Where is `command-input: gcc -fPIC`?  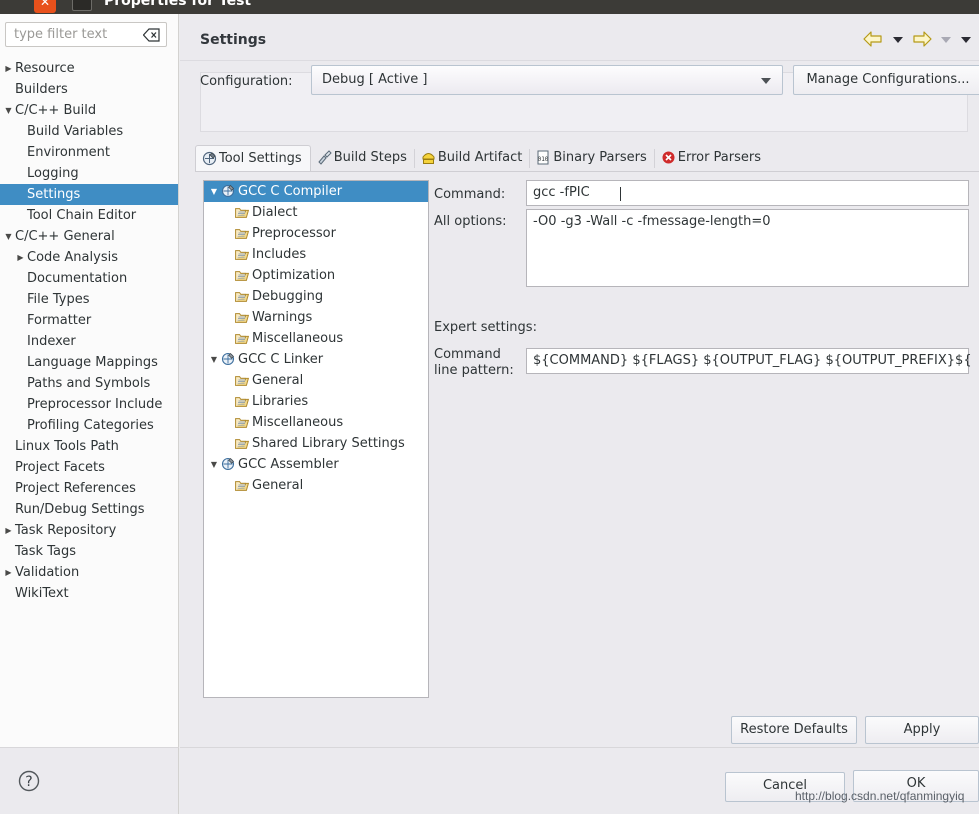
command-input: gcc -fPIC is located at coordinates (747, 193).